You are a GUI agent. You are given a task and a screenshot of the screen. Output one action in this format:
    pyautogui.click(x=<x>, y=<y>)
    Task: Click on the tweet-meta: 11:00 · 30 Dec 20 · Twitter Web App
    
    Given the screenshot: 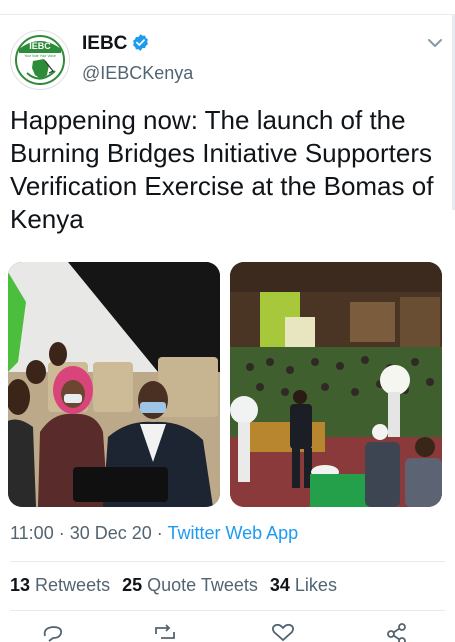 What is the action you would take?
    pyautogui.click(x=154, y=533)
    